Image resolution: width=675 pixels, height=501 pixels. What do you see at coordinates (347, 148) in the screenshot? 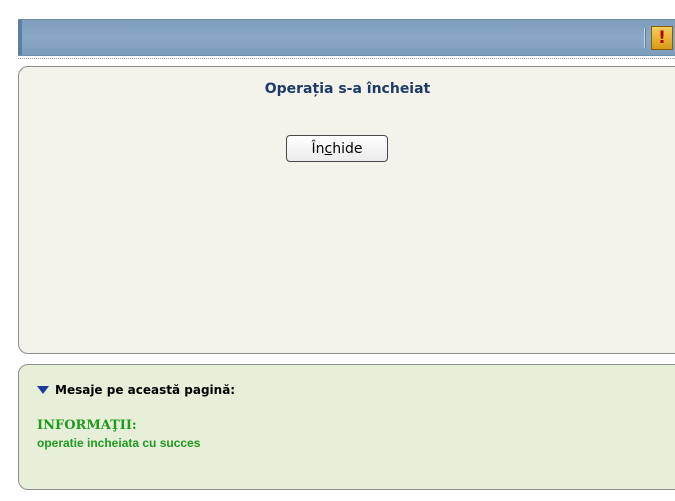
I see `close-button-label-end: hide` at bounding box center [347, 148].